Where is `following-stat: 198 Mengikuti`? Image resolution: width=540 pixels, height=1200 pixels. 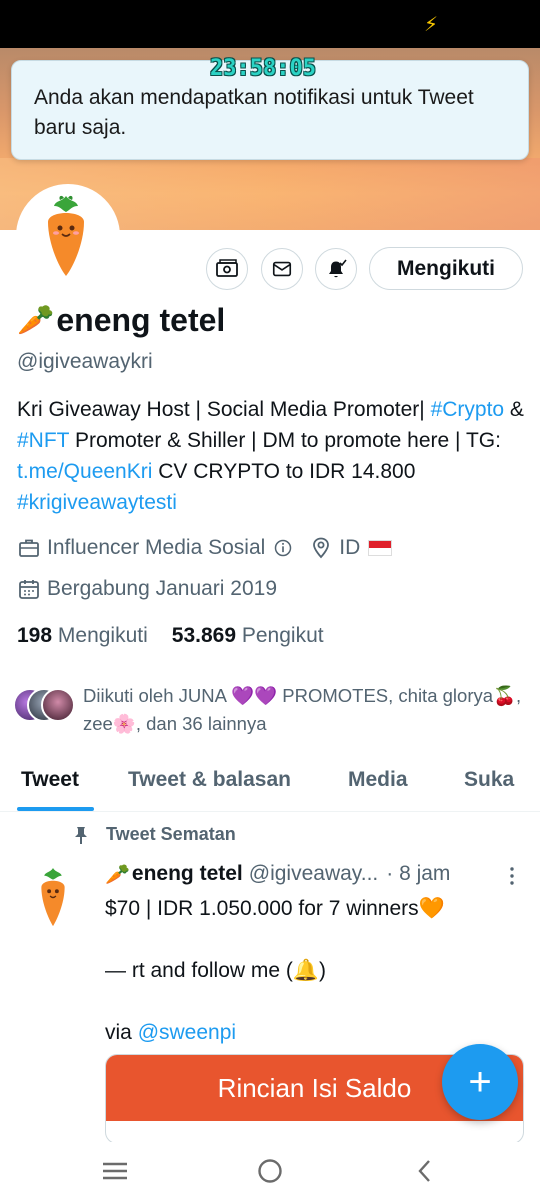
following-stat: 198 Mengikuti is located at coordinates (82, 636).